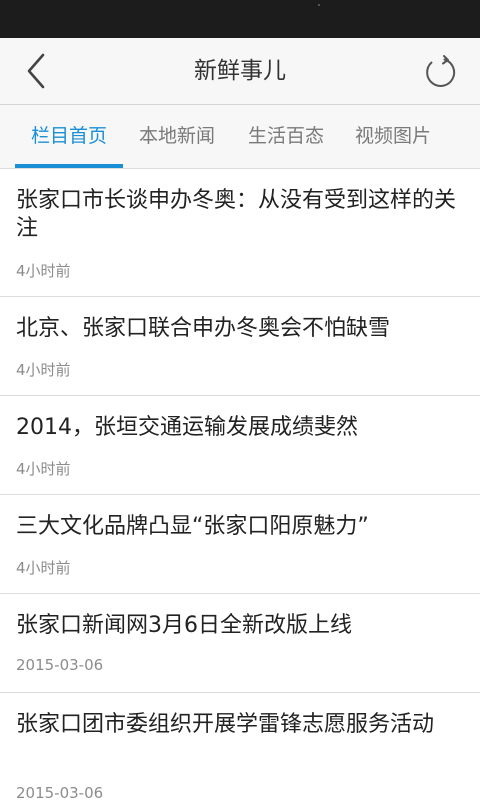  I want to click on active-tab-indicator, so click(69, 166).